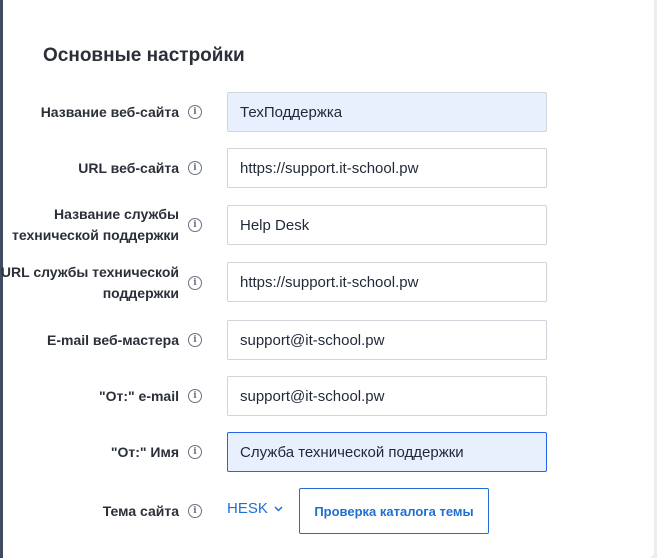 The height and width of the screenshot is (558, 657). I want to click on section-title: Основные настройки, so click(144, 55).